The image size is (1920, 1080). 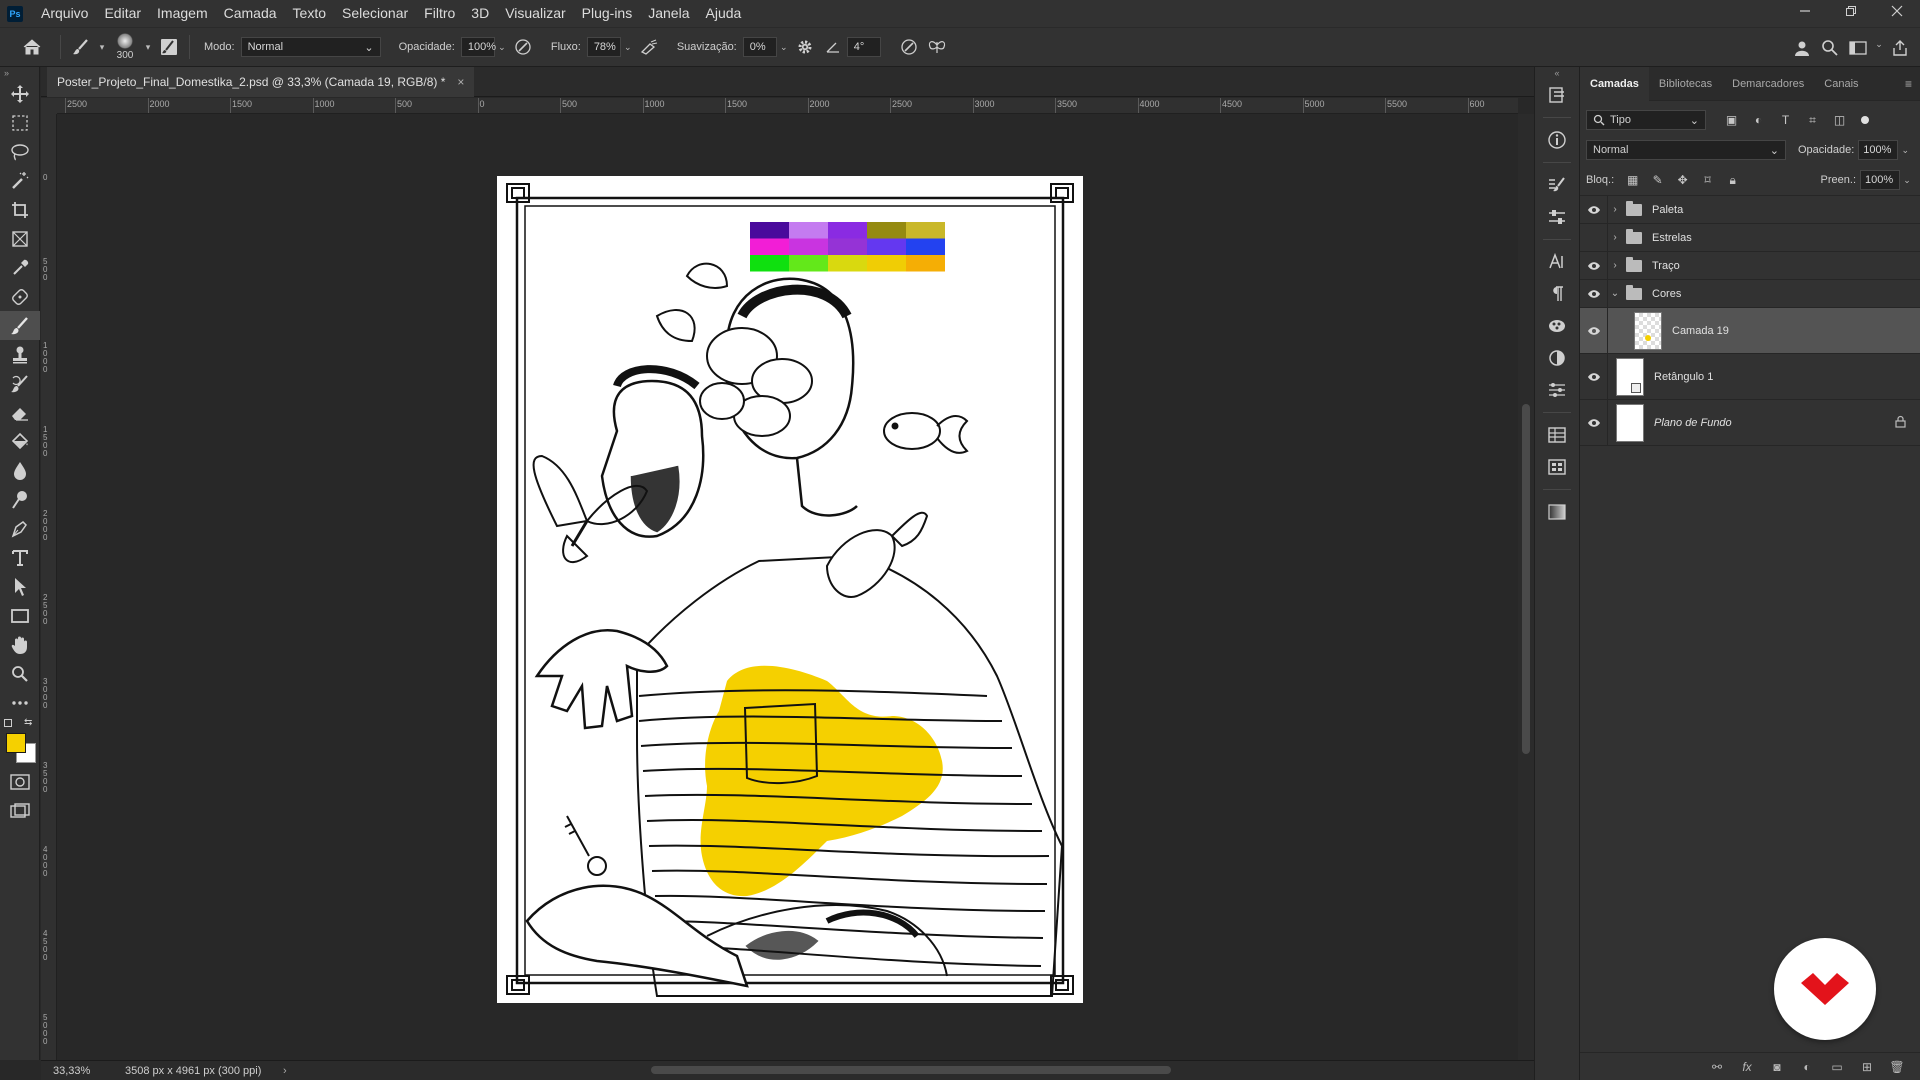 I want to click on menu-filtro: Filtro, so click(x=439, y=13).